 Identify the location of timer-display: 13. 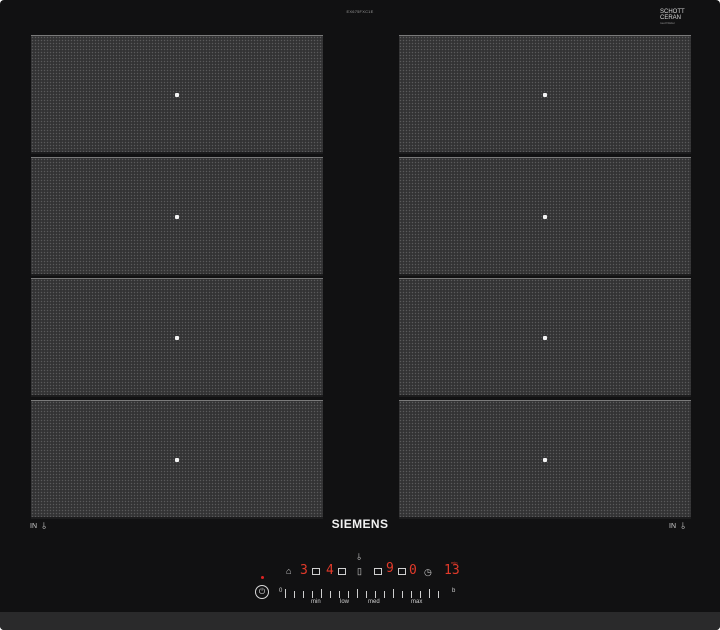
(452, 570).